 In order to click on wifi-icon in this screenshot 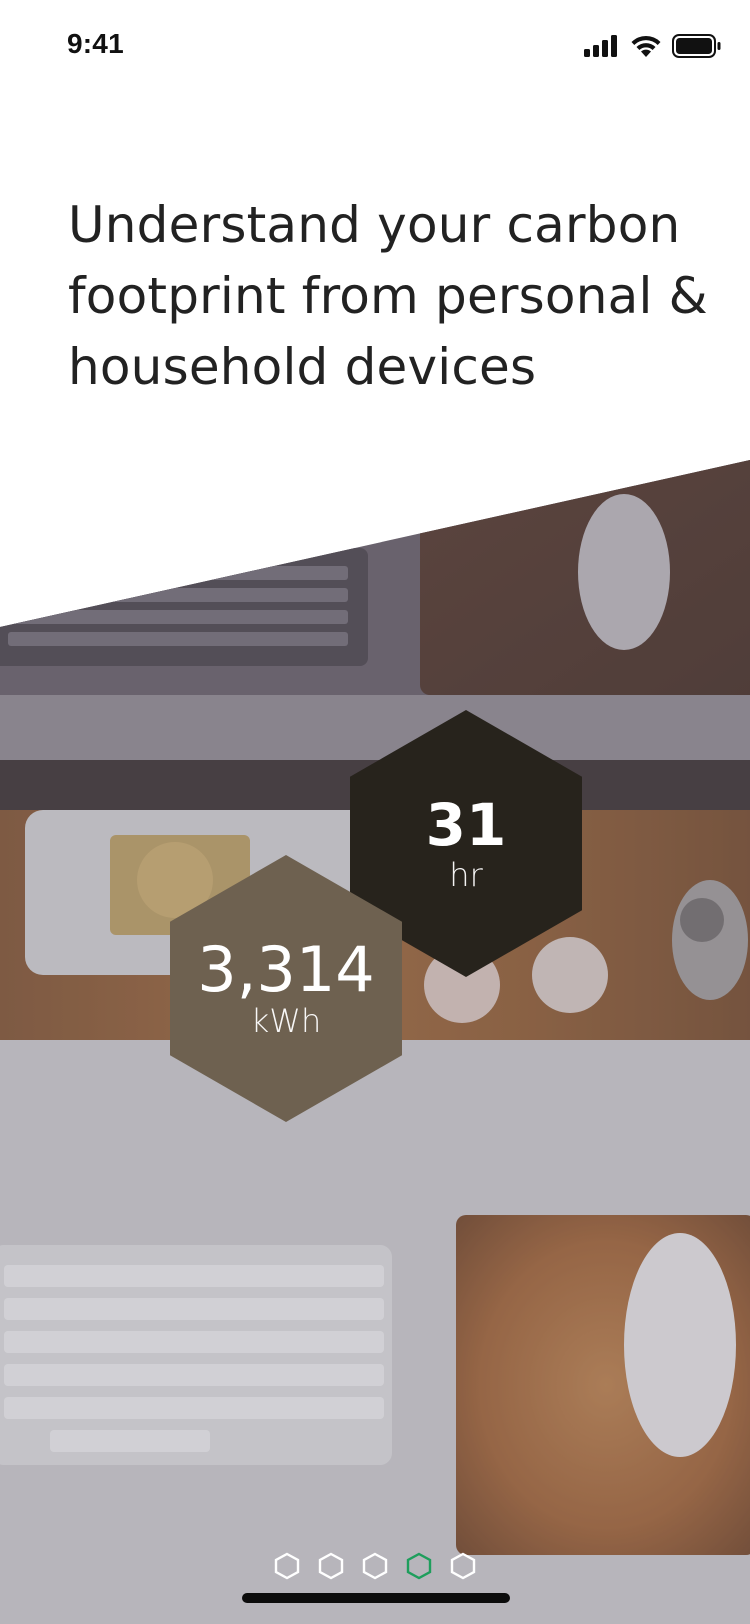, I will do `click(646, 46)`.